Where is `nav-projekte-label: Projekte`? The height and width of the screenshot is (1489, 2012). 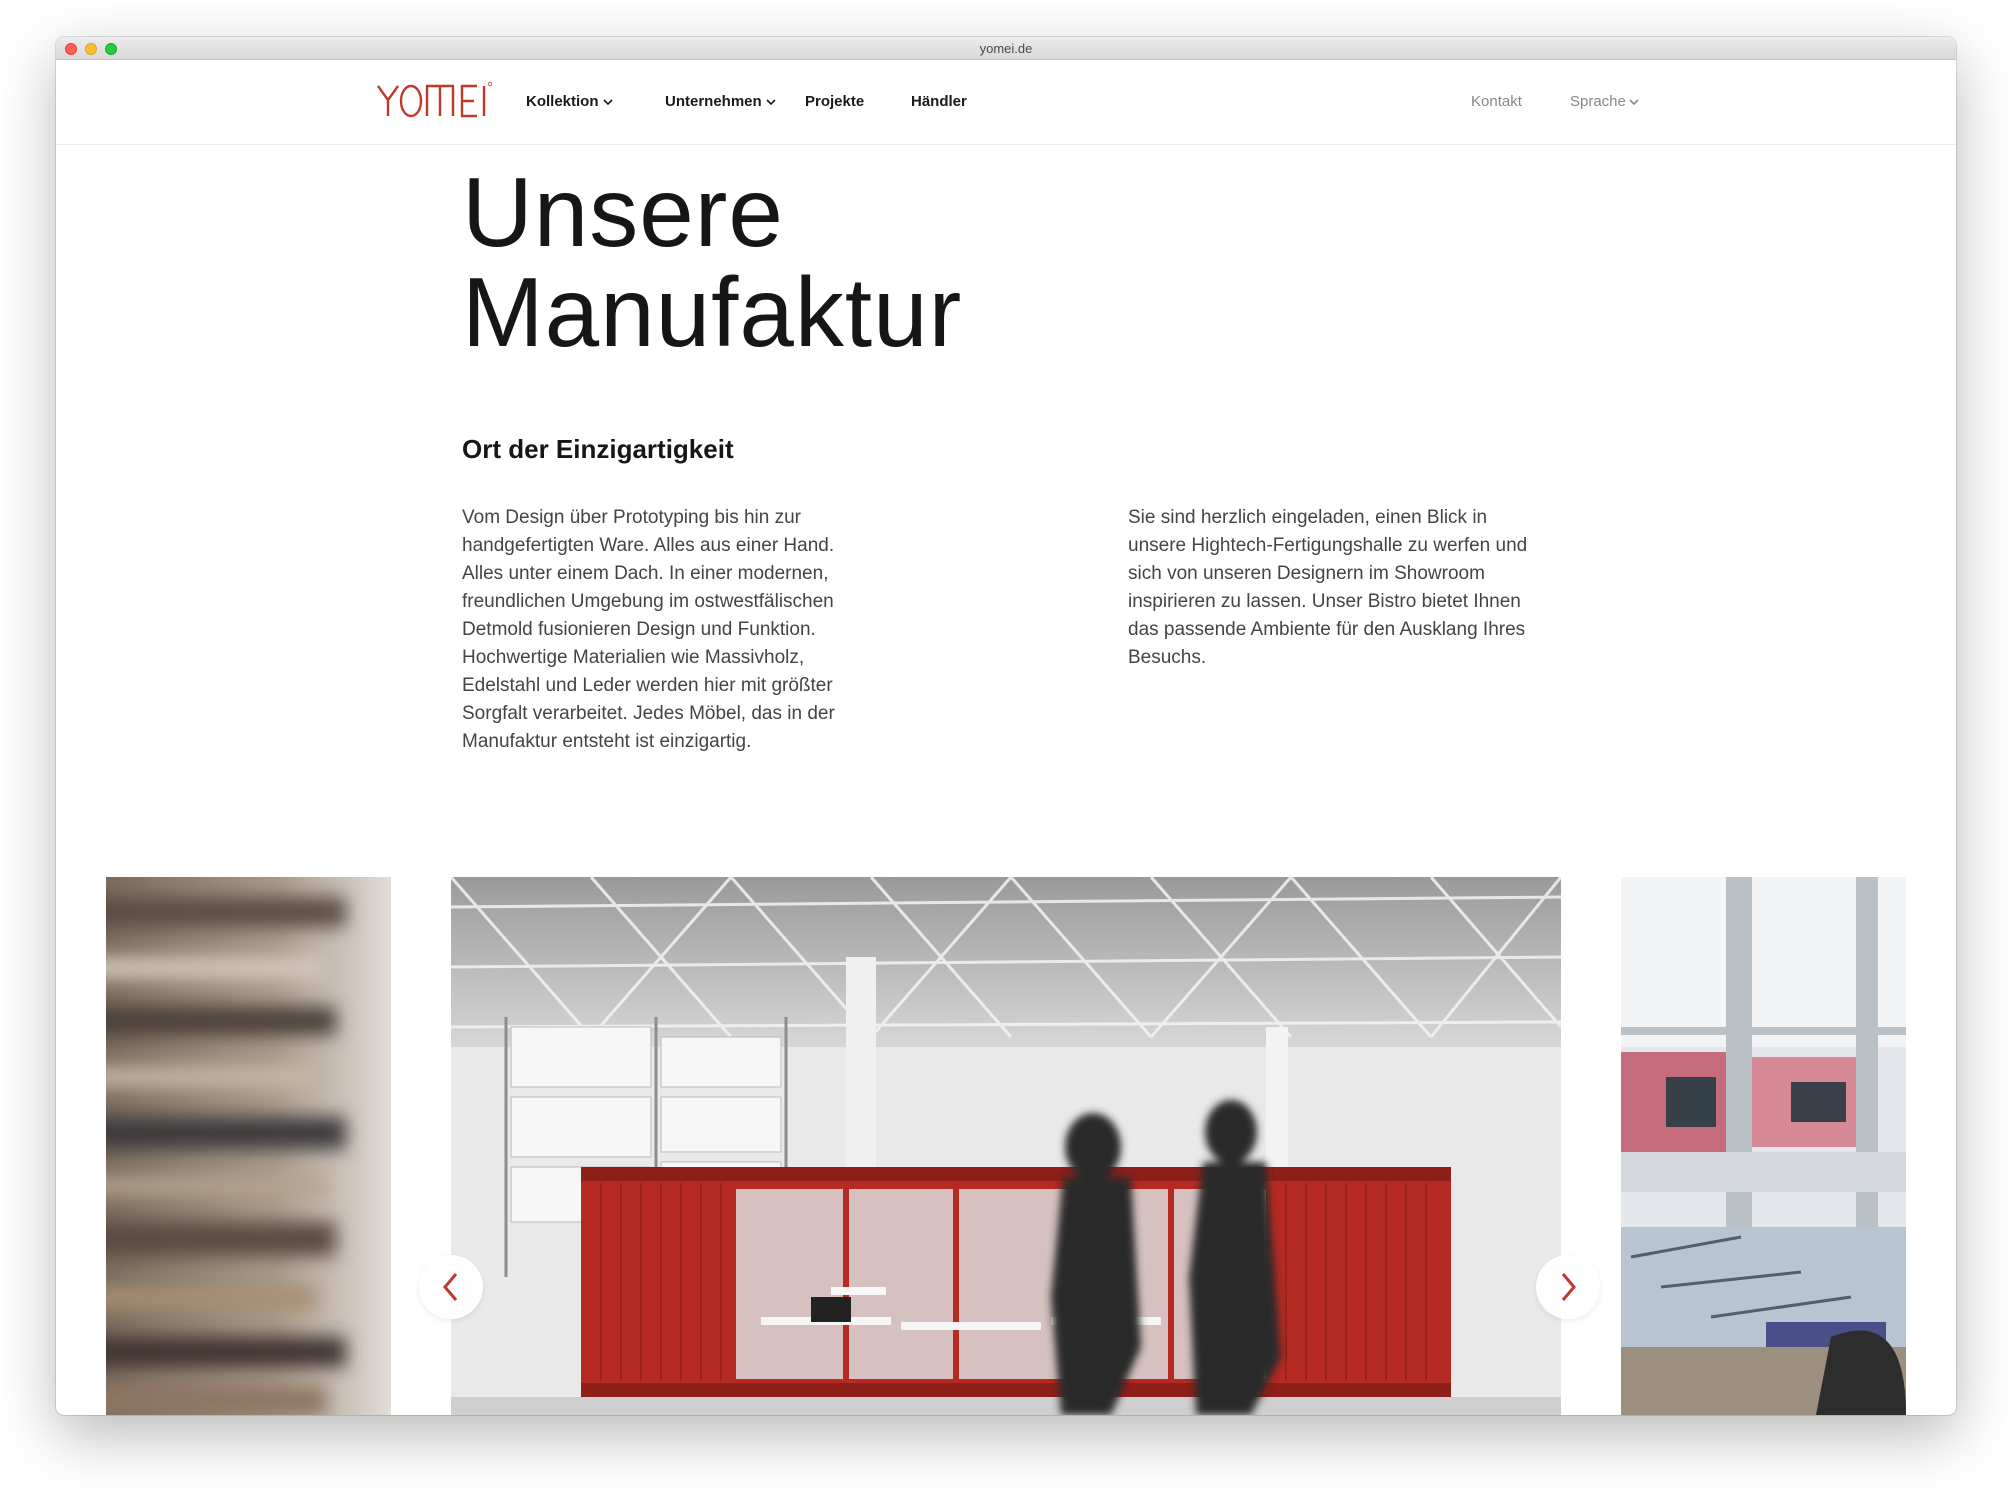
nav-projekte-label: Projekte is located at coordinates (835, 101).